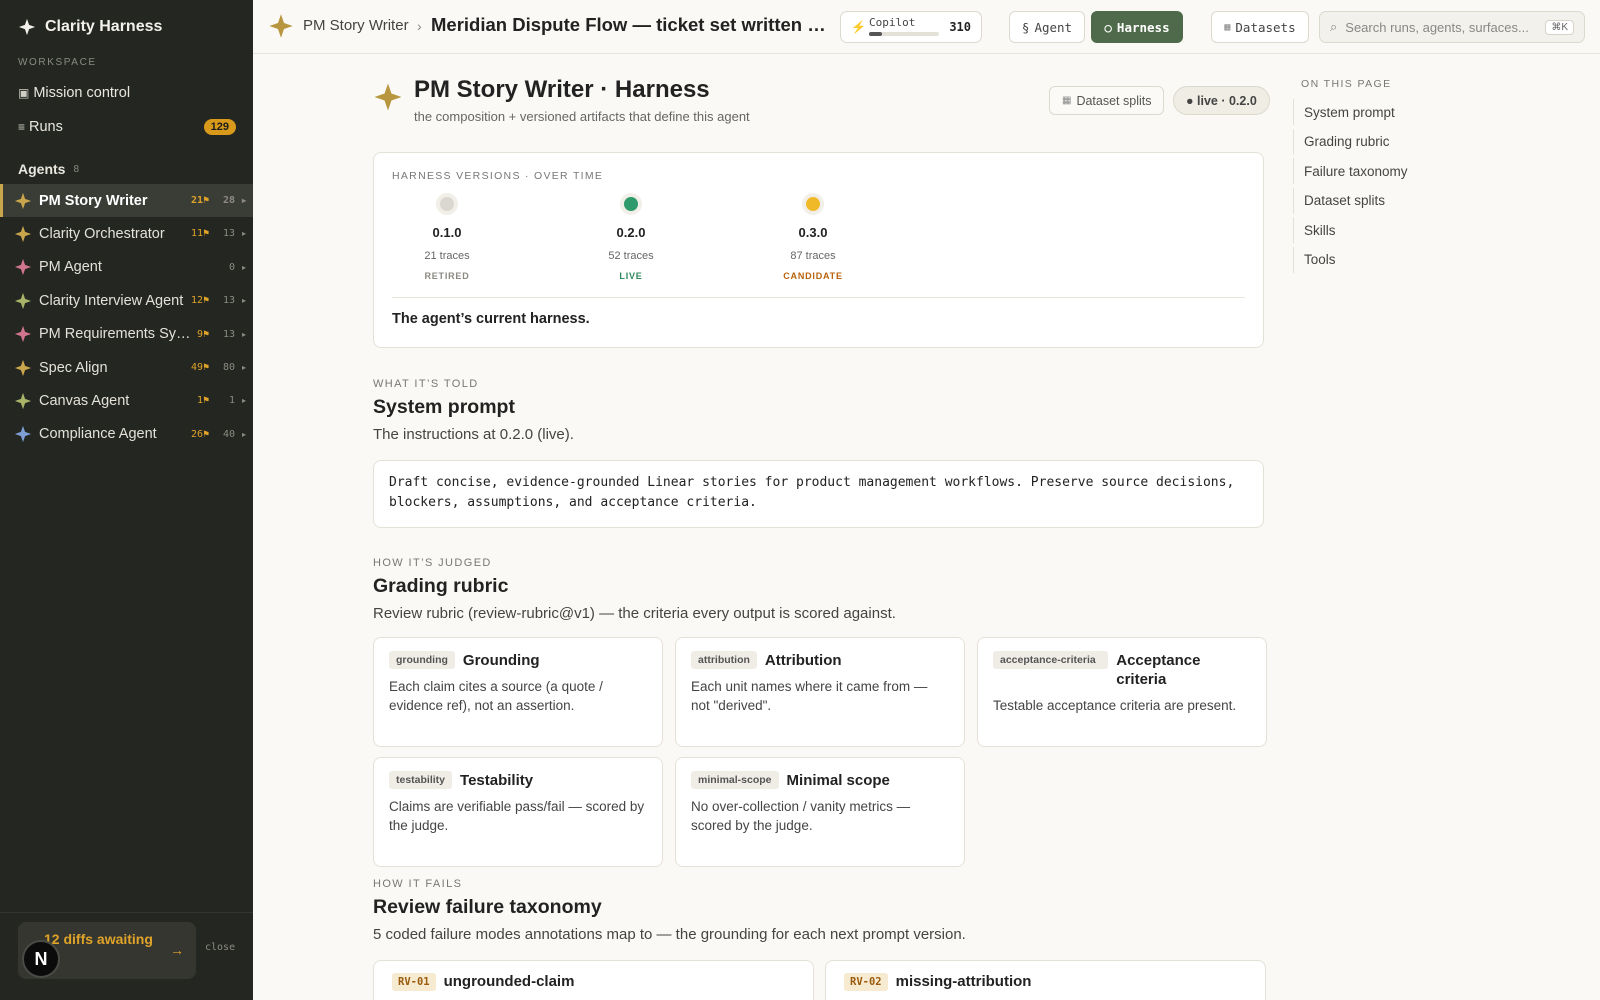 Image resolution: width=1600 pixels, height=1000 pixels. Describe the element at coordinates (491, 319) in the screenshot. I see `current-harness-note: The agent’s current harness.` at that location.